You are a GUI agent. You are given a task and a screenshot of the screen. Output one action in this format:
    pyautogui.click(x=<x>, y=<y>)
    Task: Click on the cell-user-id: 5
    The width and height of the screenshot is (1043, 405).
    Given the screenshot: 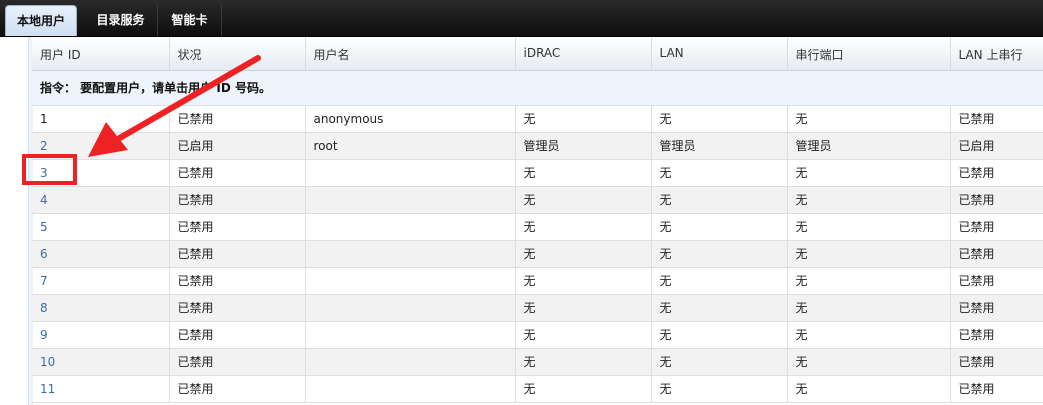 What is the action you would take?
    pyautogui.click(x=101, y=227)
    